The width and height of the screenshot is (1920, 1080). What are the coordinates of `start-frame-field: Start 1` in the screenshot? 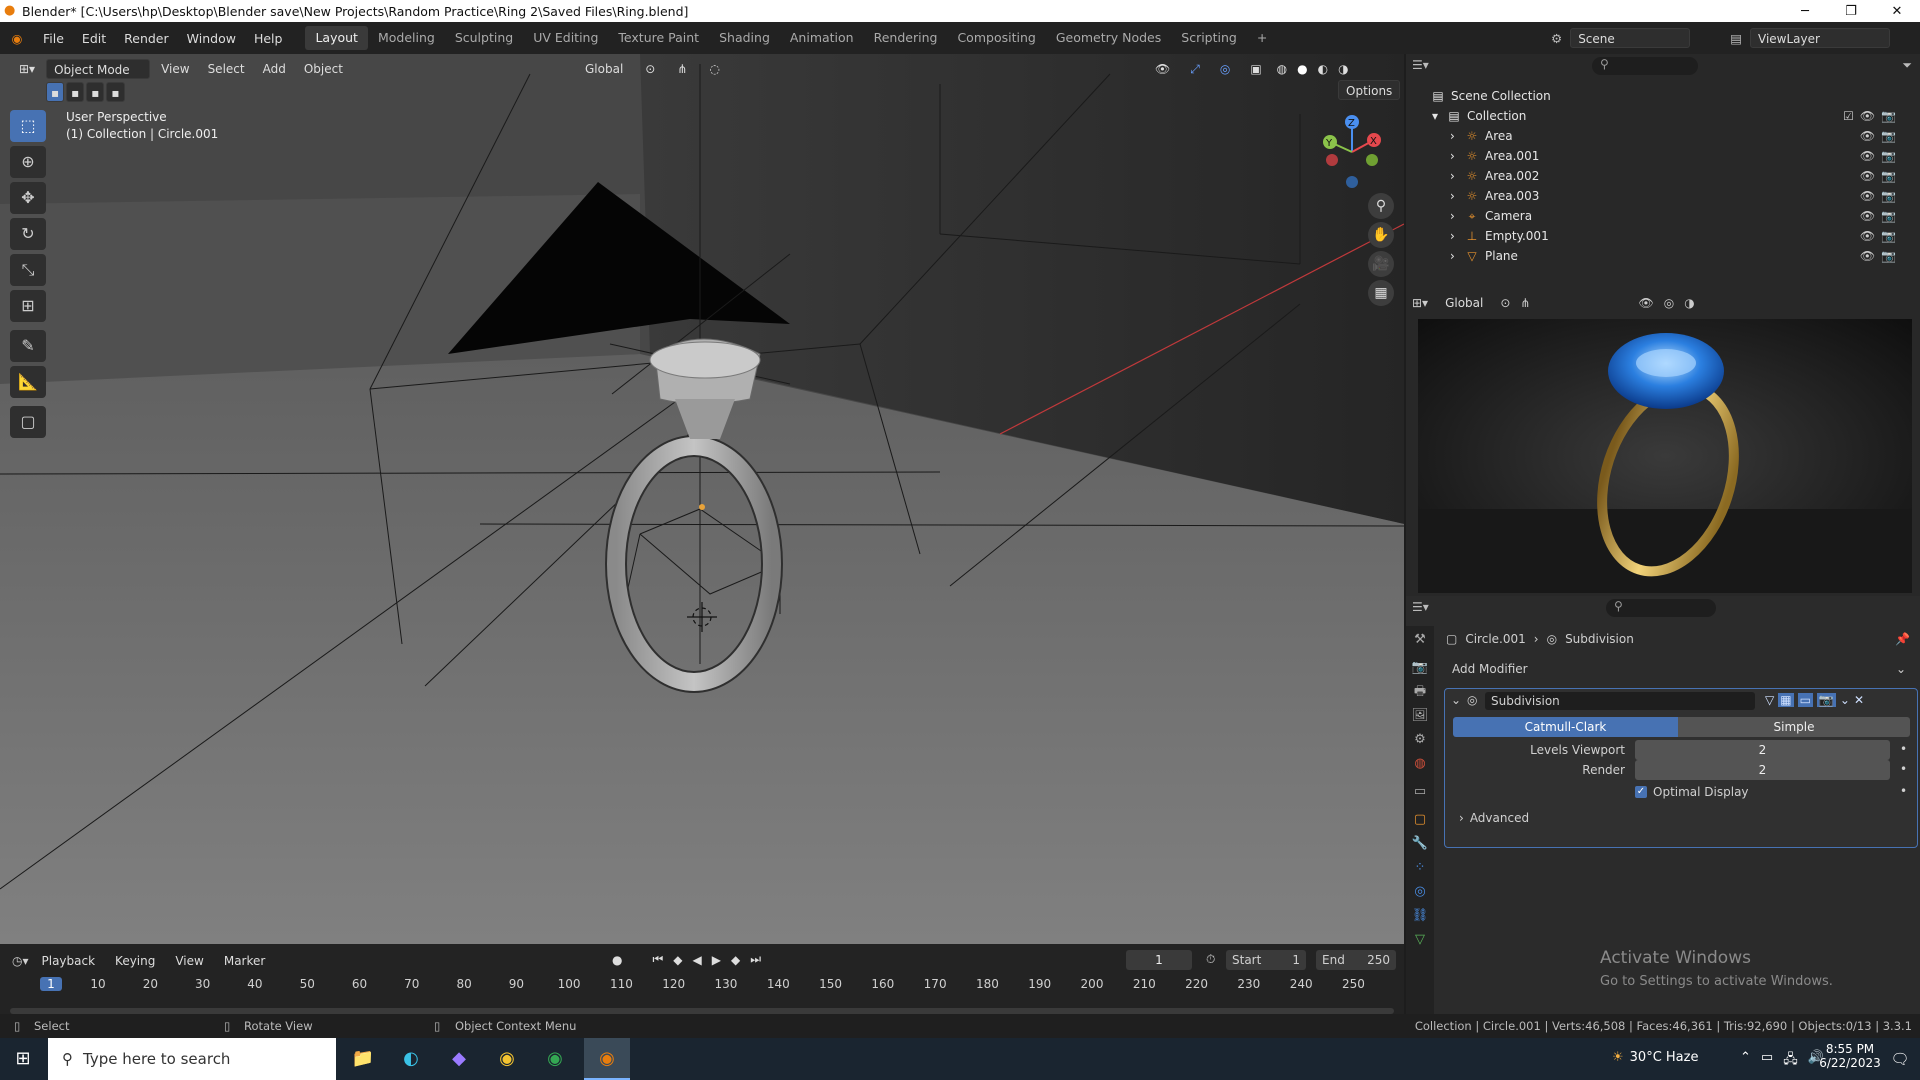 It's located at (1266, 960).